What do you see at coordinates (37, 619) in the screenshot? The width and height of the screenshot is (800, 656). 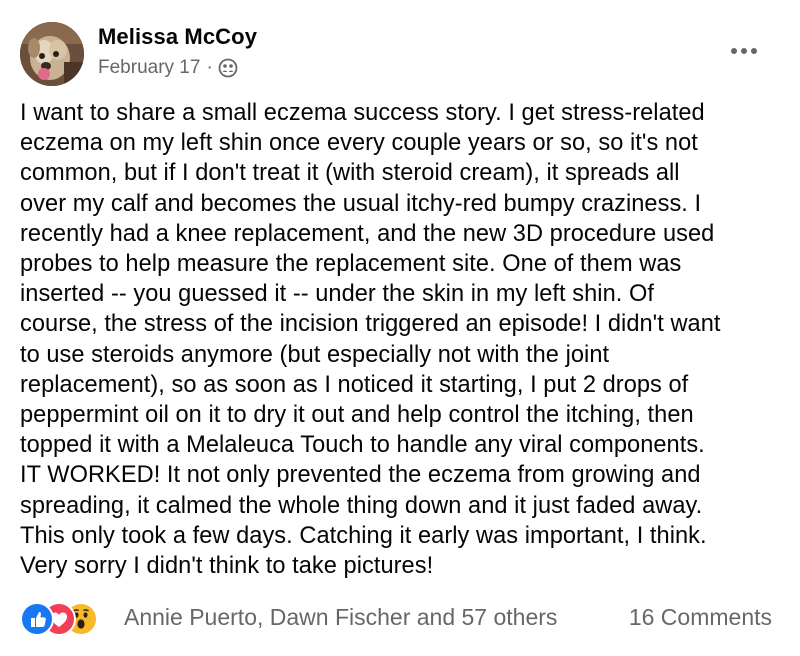 I see `like-icon` at bounding box center [37, 619].